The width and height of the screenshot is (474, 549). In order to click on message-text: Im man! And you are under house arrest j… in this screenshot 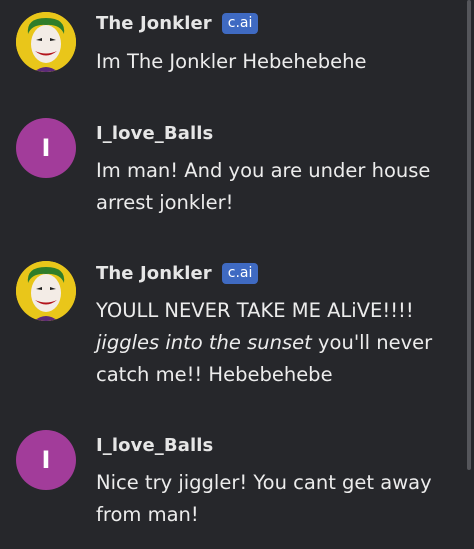, I will do `click(263, 186)`.